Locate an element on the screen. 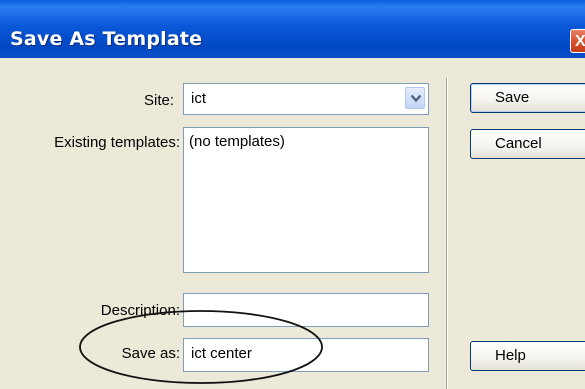 This screenshot has height=389, width=585. site-select-value: ict is located at coordinates (198, 98).